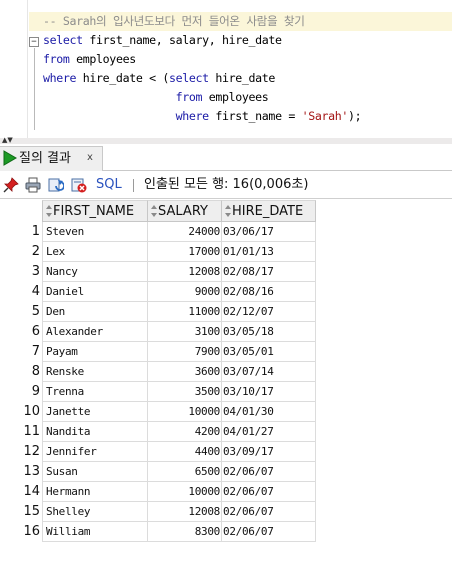 Image resolution: width=452 pixels, height=571 pixels. Describe the element at coordinates (21, 472) in the screenshot. I see `row-number: 13` at that location.